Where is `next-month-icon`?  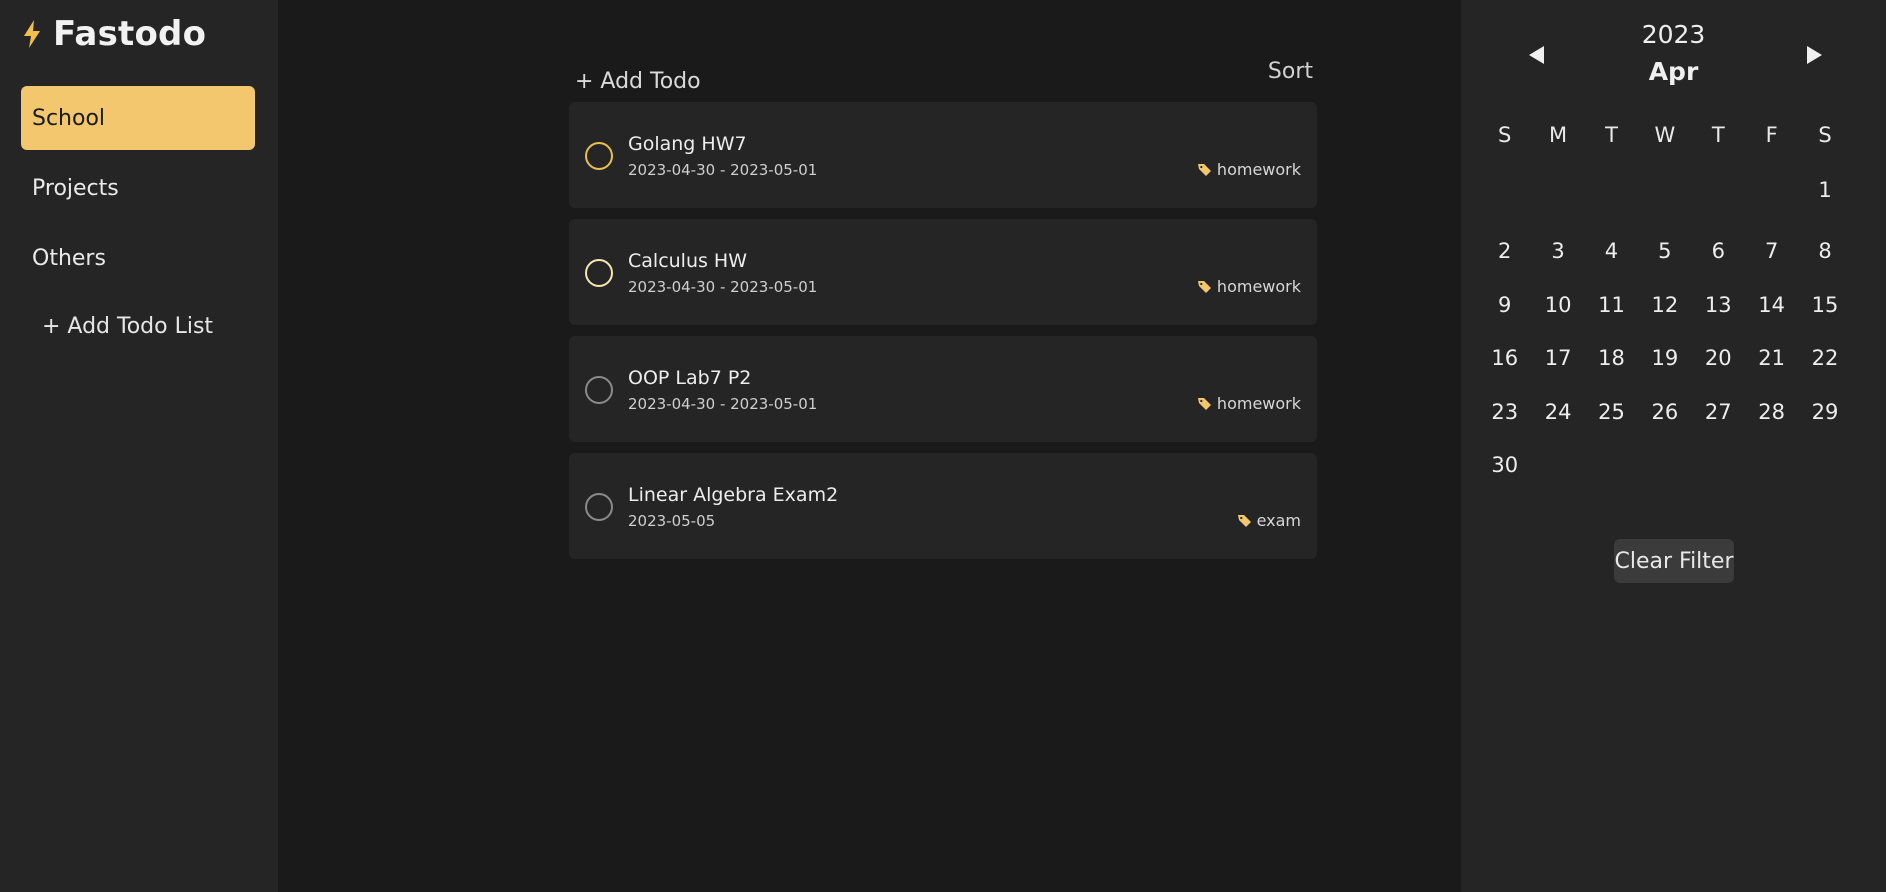
next-month-icon is located at coordinates (1814, 55).